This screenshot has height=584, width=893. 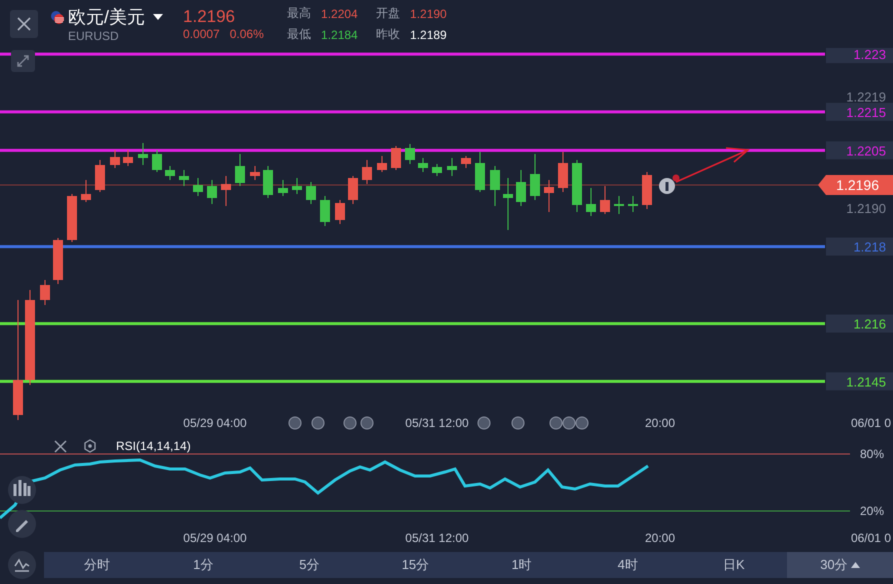 What do you see at coordinates (389, 34) in the screenshot?
I see `stat-label: 昨收` at bounding box center [389, 34].